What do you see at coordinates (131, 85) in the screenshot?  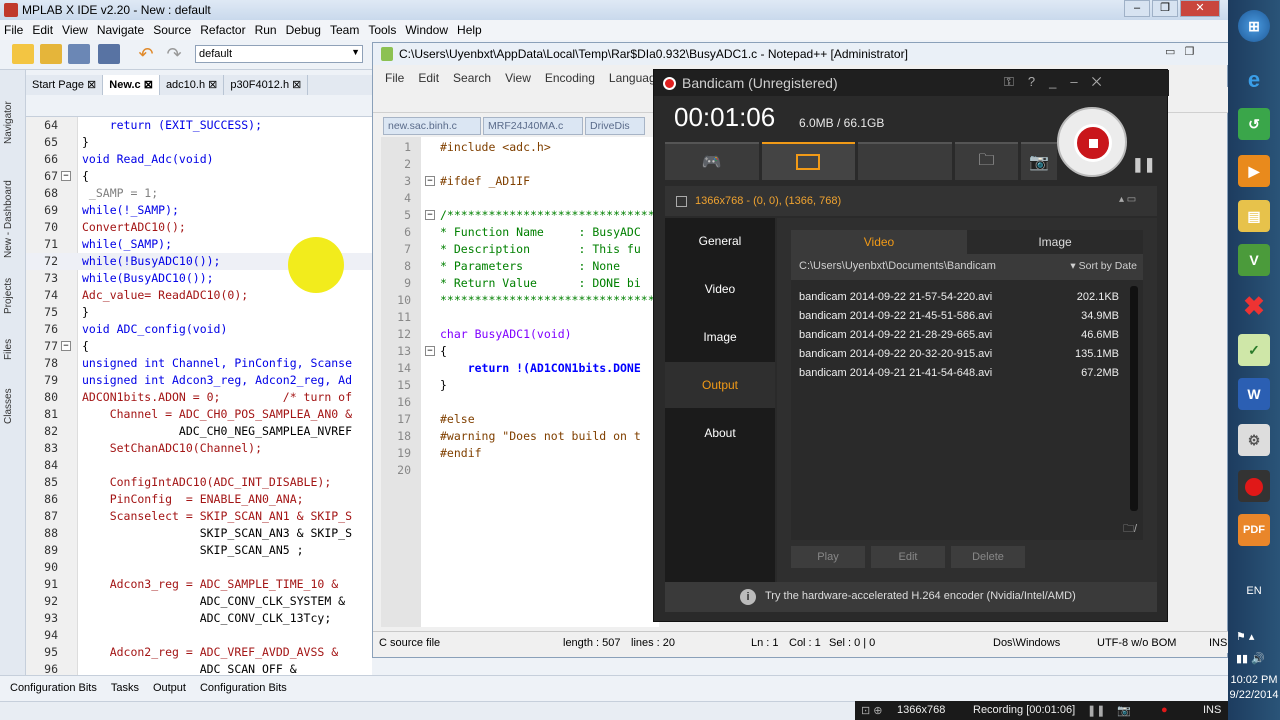 I see `tab-new-c: New.c ⊠` at bounding box center [131, 85].